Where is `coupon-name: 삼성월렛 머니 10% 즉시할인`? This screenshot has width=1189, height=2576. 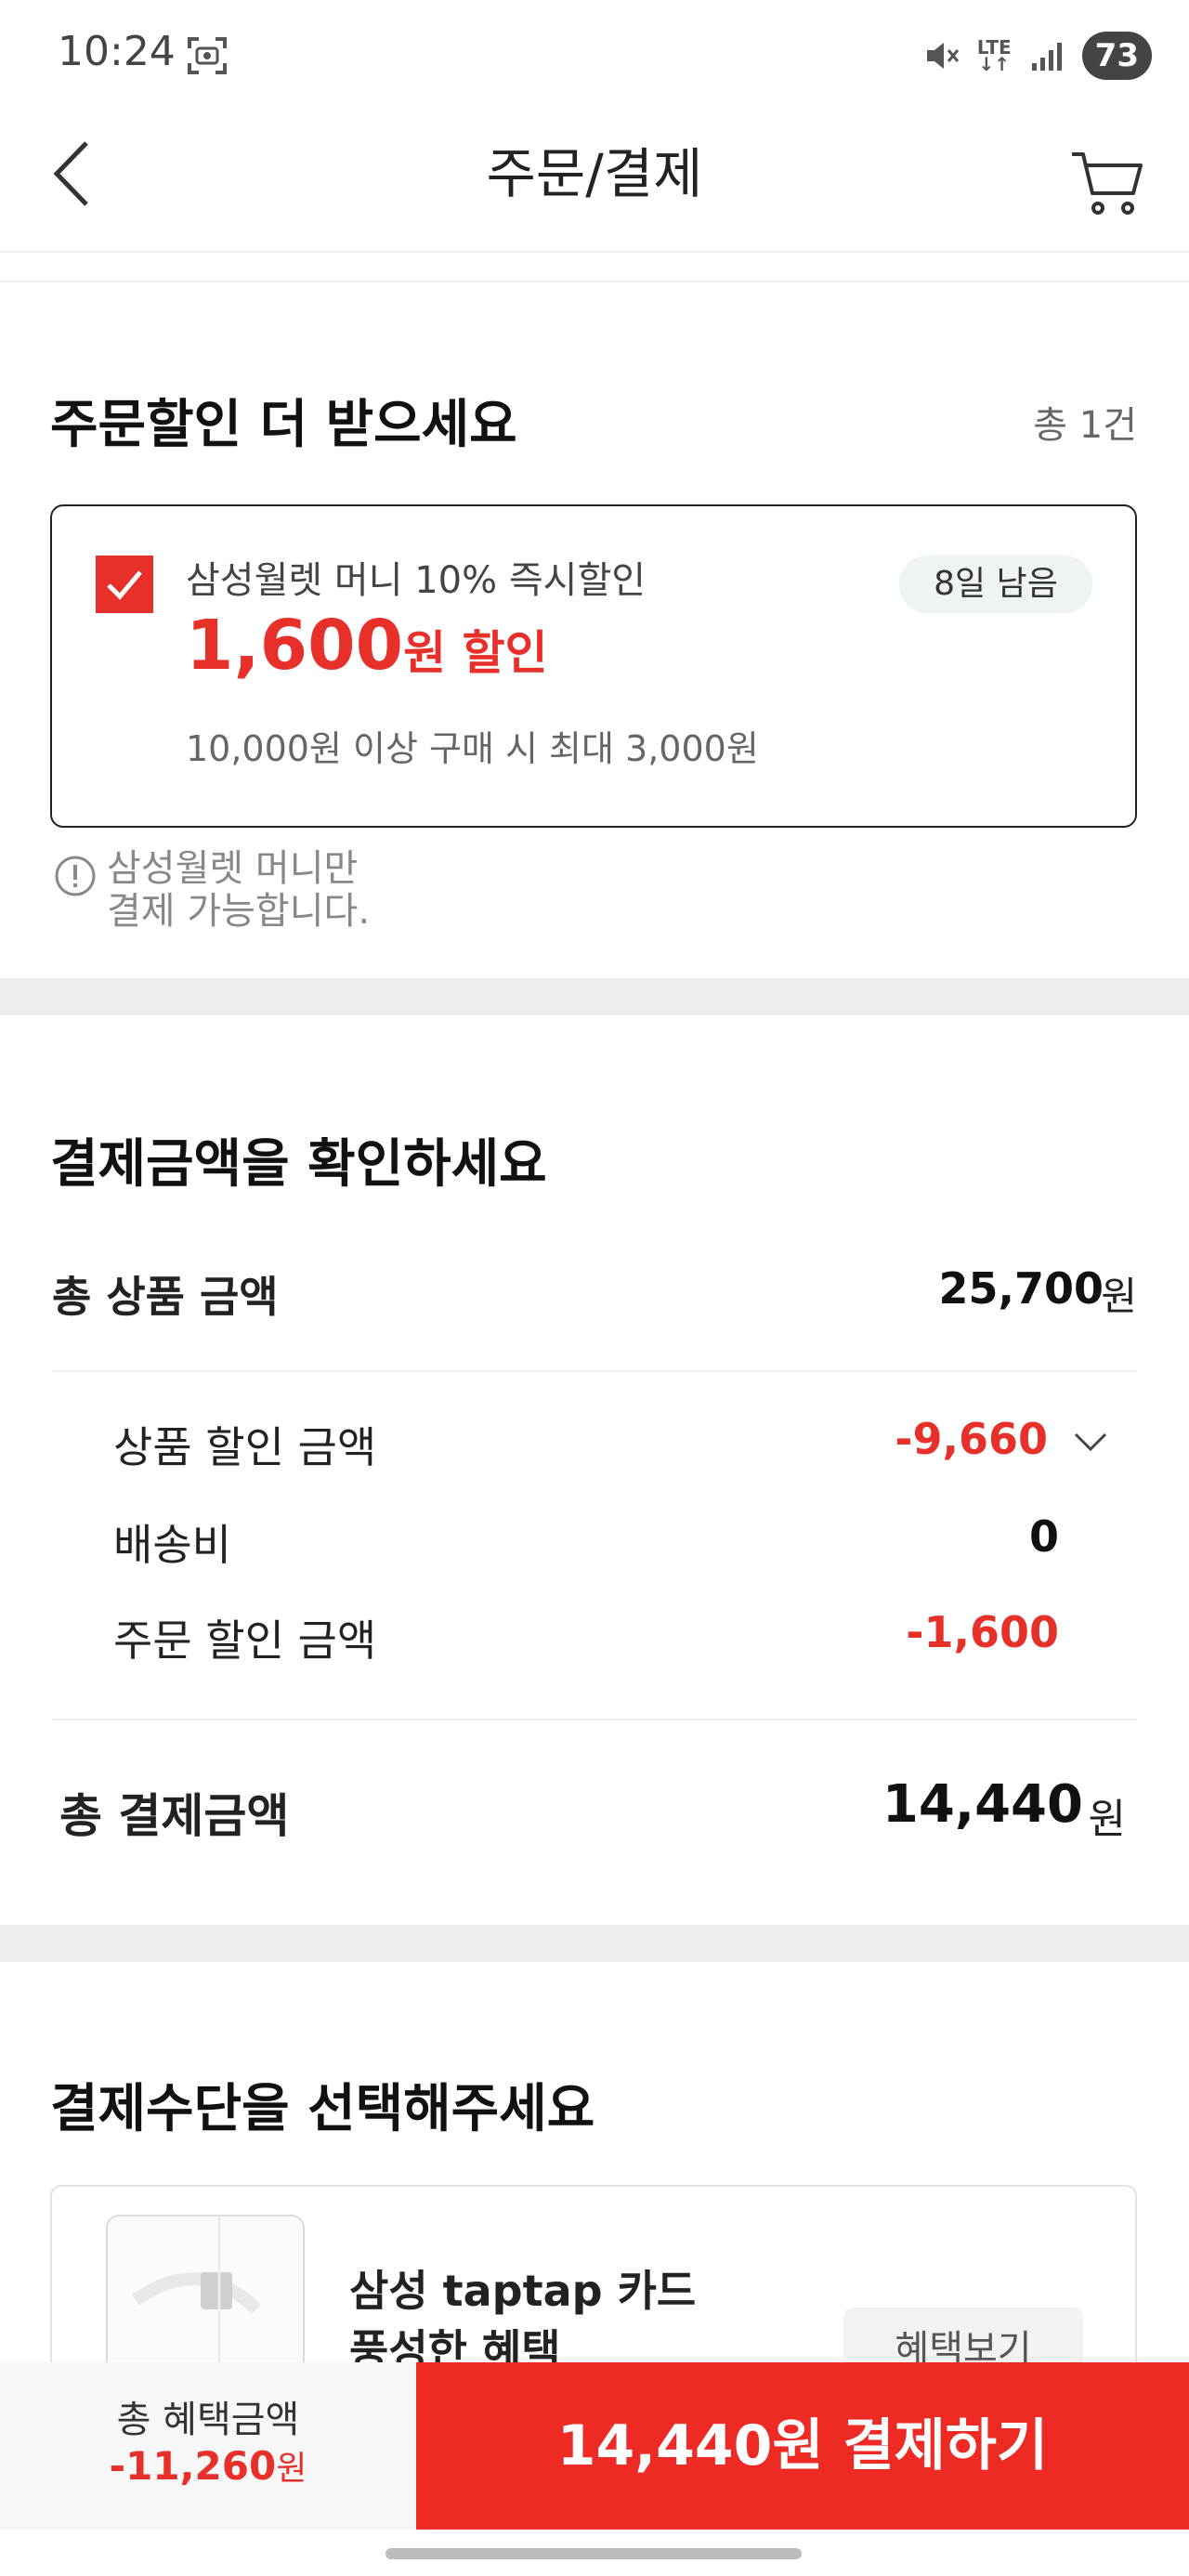 coupon-name: 삼성월렛 머니 10% 즉시할인 is located at coordinates (417, 580).